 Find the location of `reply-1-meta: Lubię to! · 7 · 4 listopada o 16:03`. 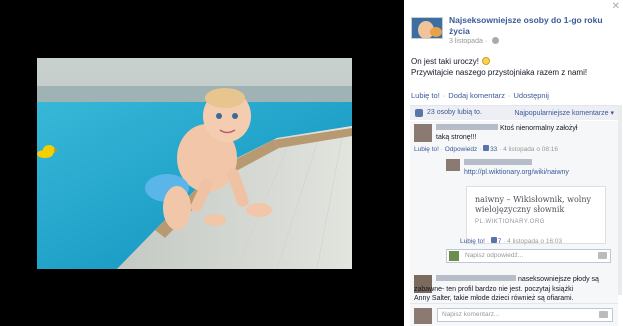

reply-1-meta: Lubię to! · 7 · 4 listopada o 16:03 is located at coordinates (511, 241).